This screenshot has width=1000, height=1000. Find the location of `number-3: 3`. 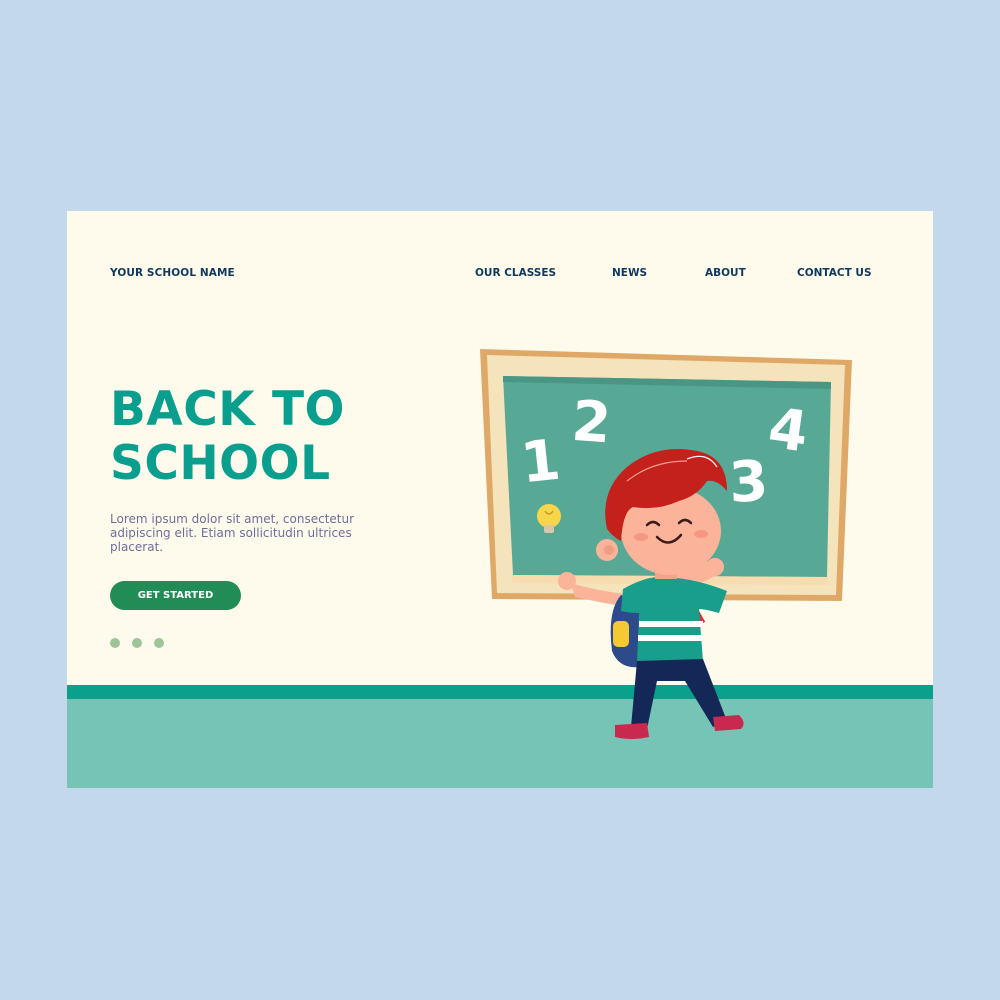

number-3: 3 is located at coordinates (748, 482).